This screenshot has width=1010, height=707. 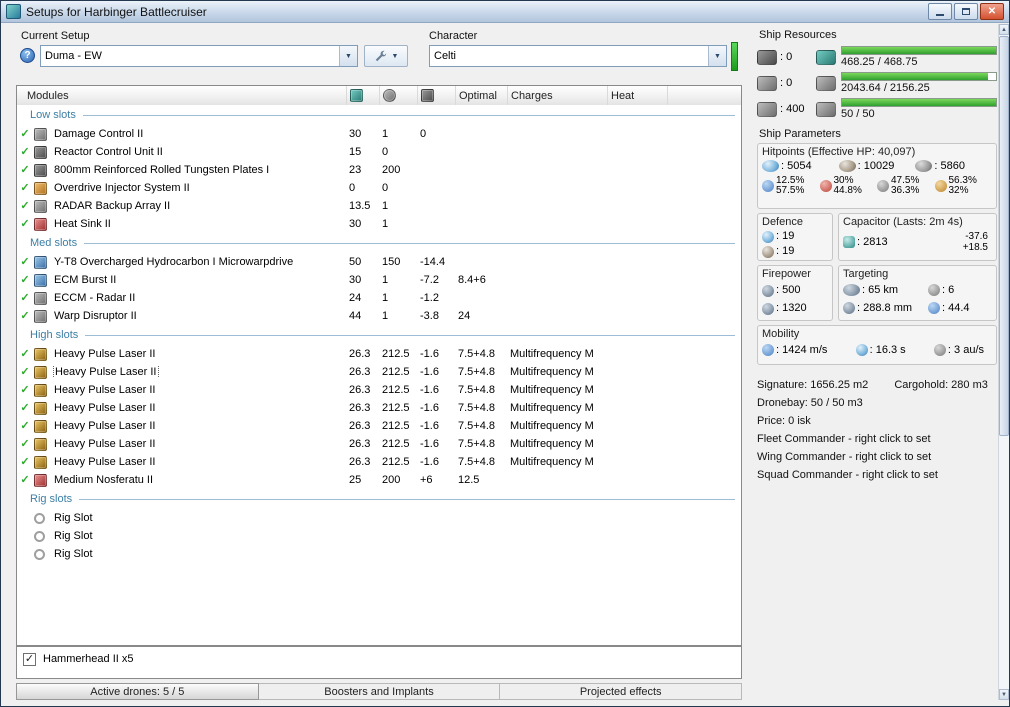 What do you see at coordinates (1004, 29) in the screenshot?
I see `scroll-up-icon: ▲` at bounding box center [1004, 29].